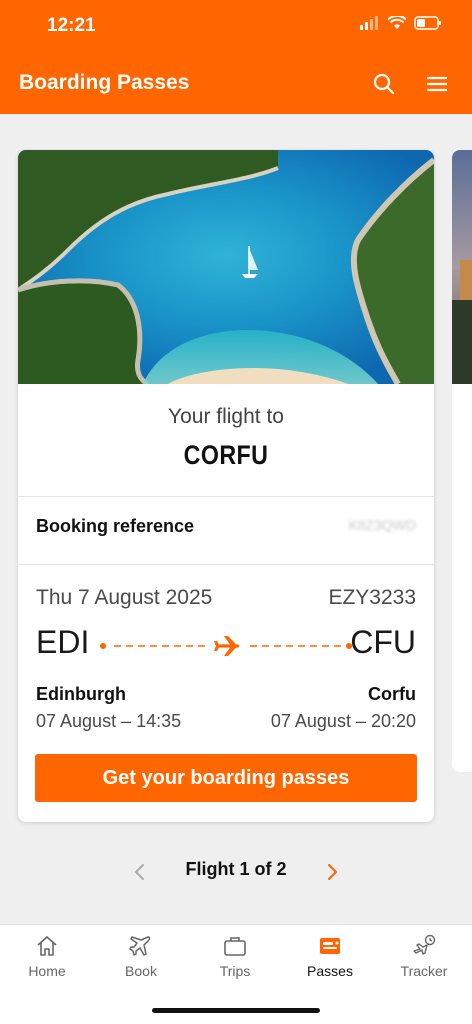  What do you see at coordinates (226, 416) in the screenshot?
I see `your-flight-to-label: Your flight to` at bounding box center [226, 416].